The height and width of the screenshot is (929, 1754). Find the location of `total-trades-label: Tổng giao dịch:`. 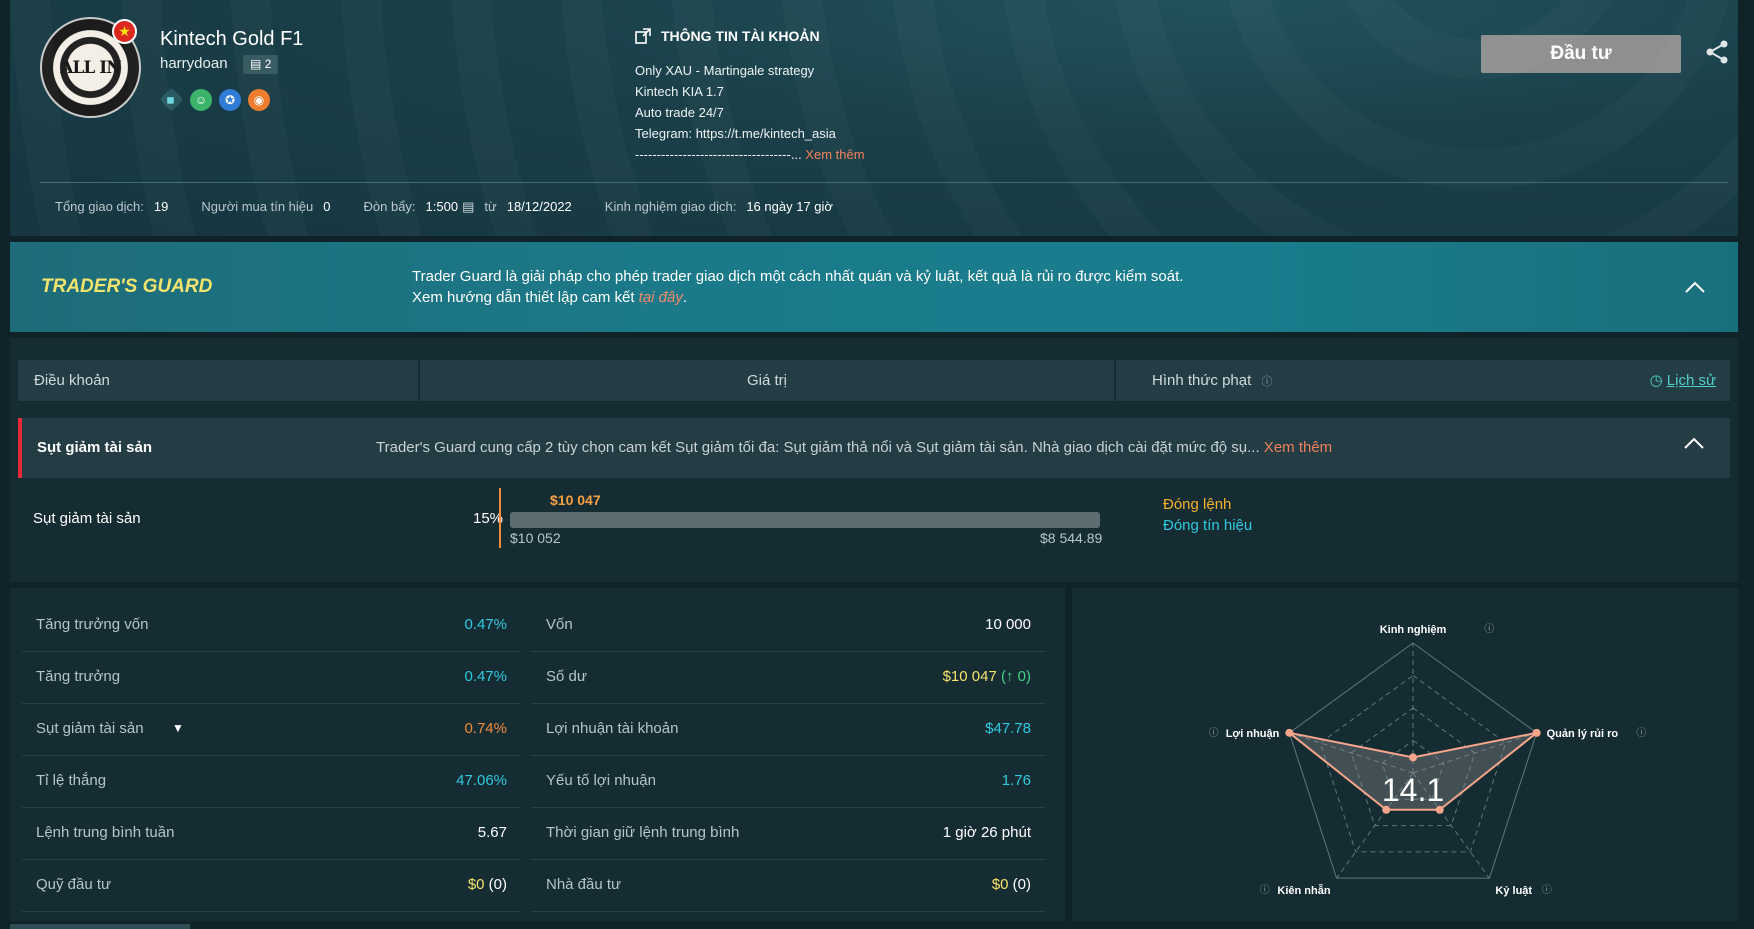

total-trades-label: Tổng giao dịch: is located at coordinates (99, 206).